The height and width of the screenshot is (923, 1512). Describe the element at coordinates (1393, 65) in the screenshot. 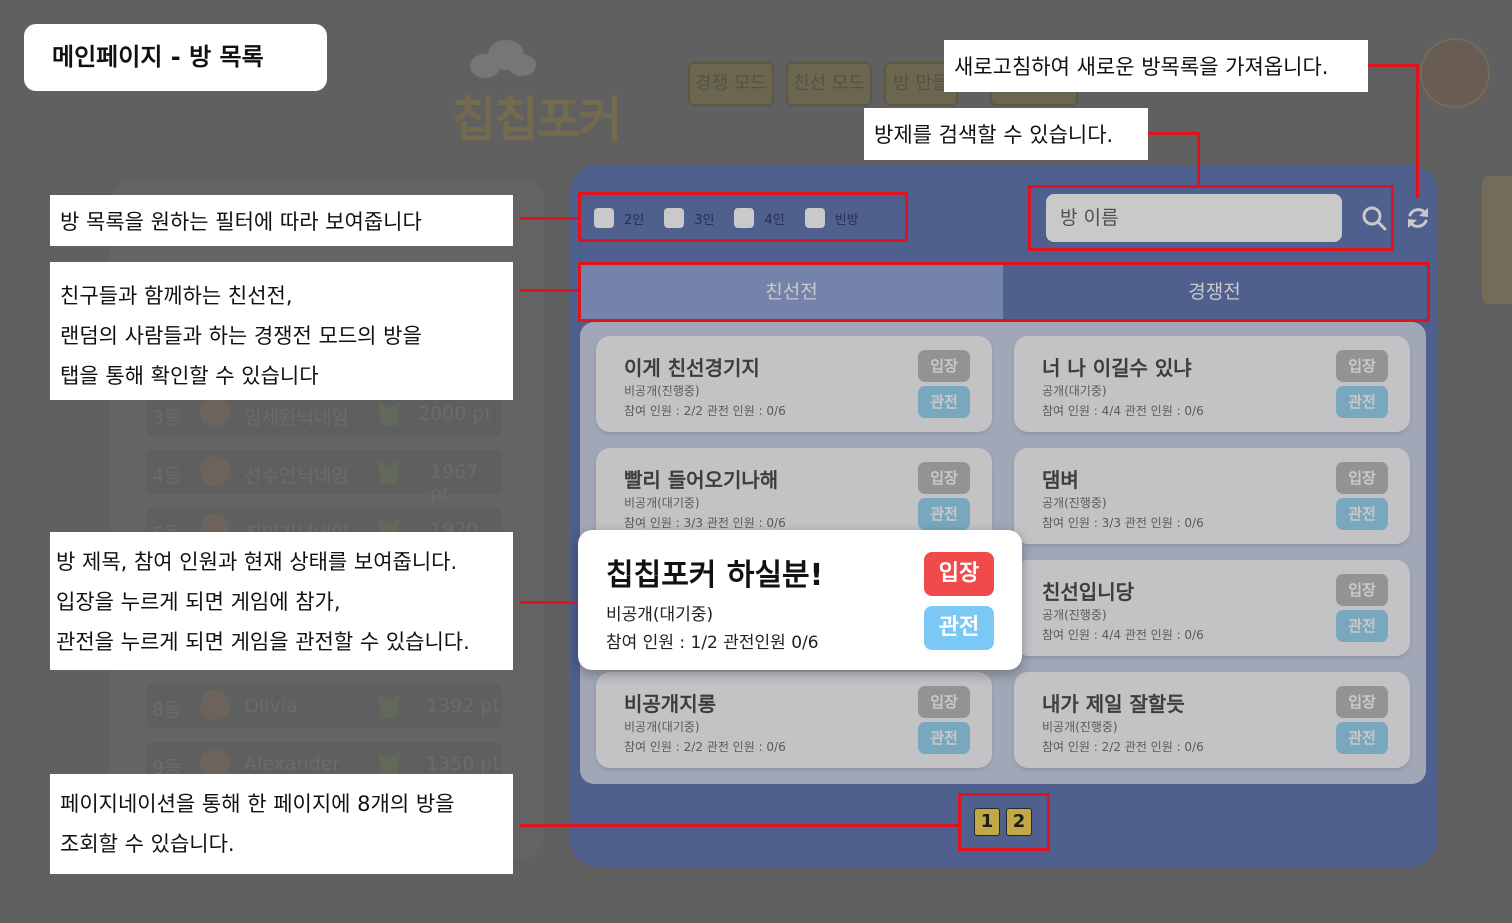

I see `refresh-connector-h` at that location.